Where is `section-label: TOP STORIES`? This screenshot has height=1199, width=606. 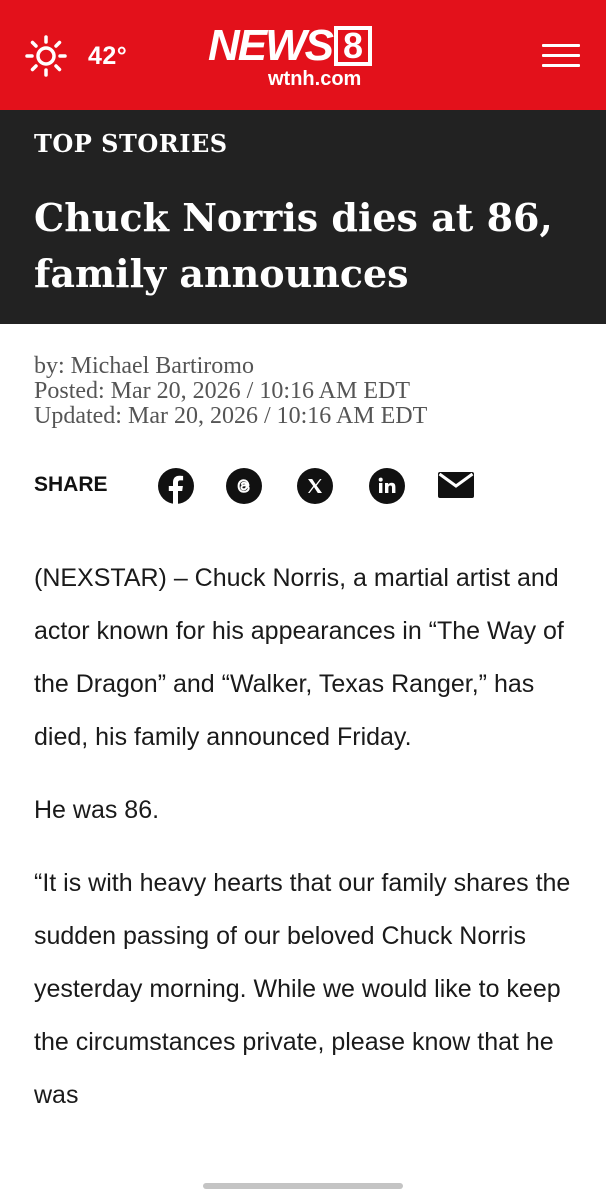 section-label: TOP STORIES is located at coordinates (131, 144).